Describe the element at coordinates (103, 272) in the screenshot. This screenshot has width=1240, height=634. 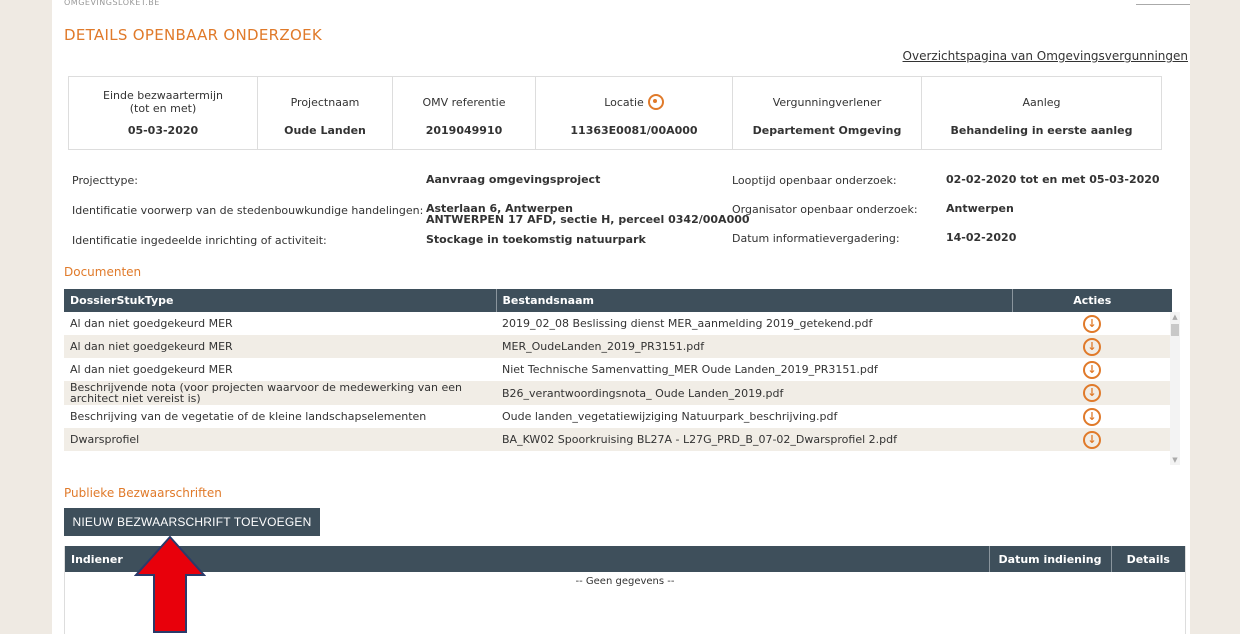
I see `documenten-title: Documenten` at that location.